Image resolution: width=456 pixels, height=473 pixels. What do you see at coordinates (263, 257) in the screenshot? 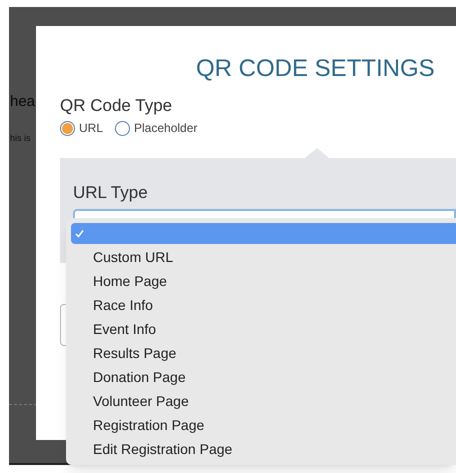
I see `dropdown-option: Custom URL` at bounding box center [263, 257].